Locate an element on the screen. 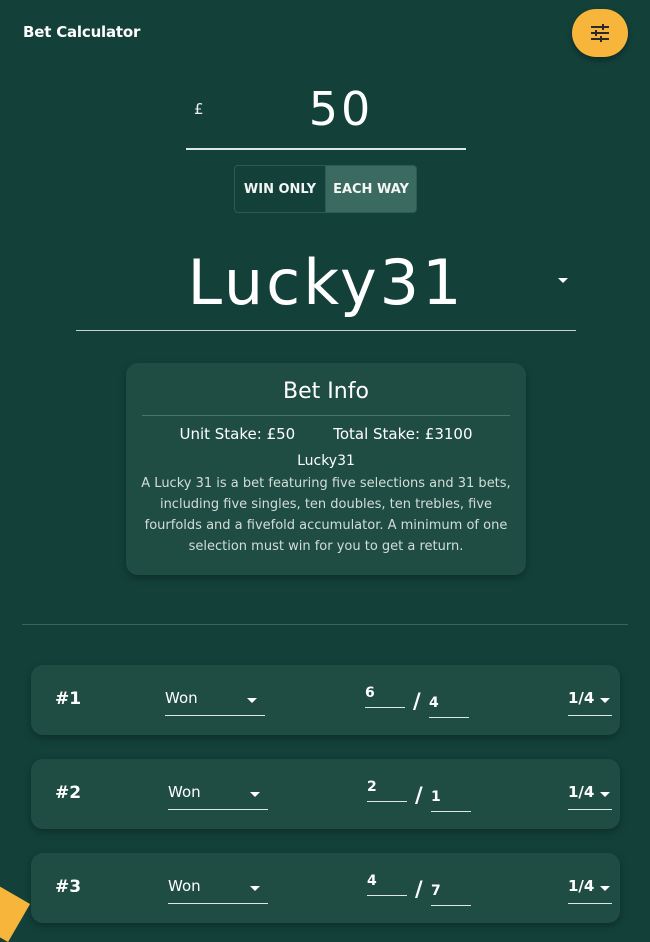 This screenshot has height=942, width=650. stake-input: £ 50 is located at coordinates (326, 114).